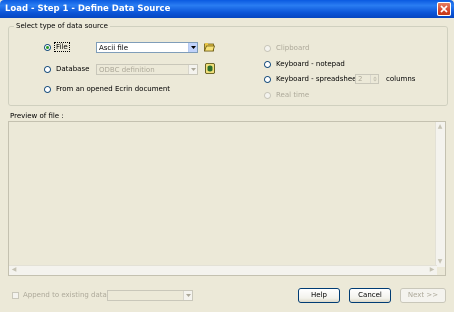 The image size is (454, 312). I want to click on close-button, so click(444, 9).